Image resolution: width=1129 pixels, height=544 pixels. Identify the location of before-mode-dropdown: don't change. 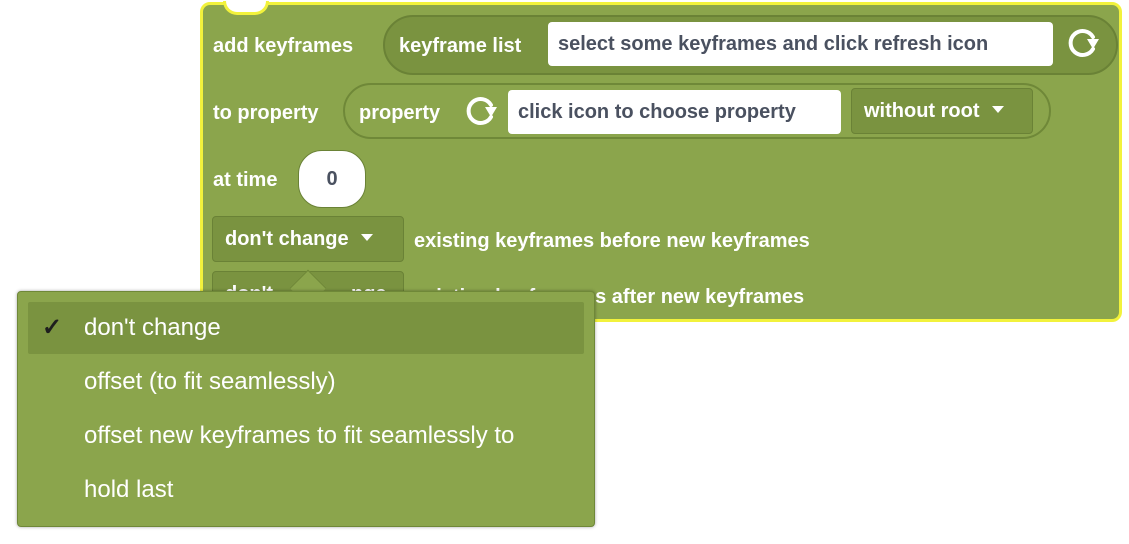
(308, 239).